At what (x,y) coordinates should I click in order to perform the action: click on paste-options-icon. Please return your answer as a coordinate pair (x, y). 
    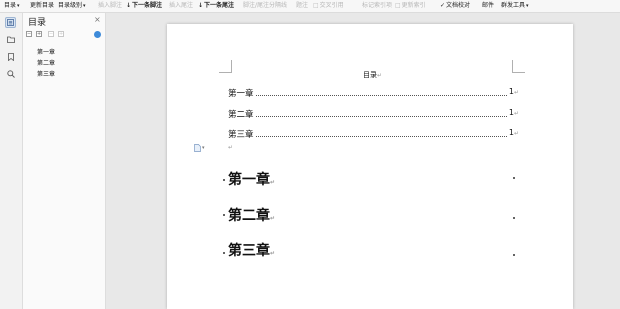
    Looking at the image, I should click on (197, 148).